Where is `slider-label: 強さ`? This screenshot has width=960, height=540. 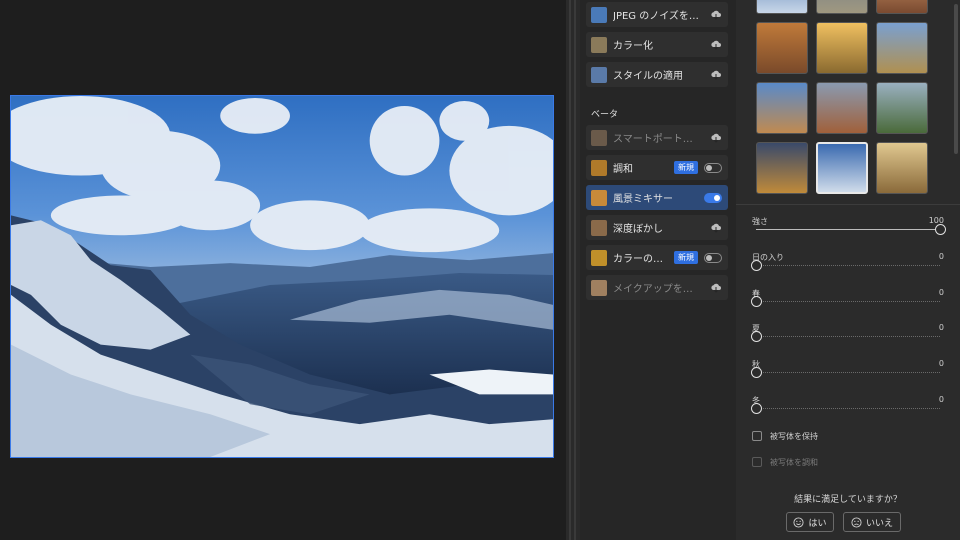
slider-label: 強さ is located at coordinates (760, 221).